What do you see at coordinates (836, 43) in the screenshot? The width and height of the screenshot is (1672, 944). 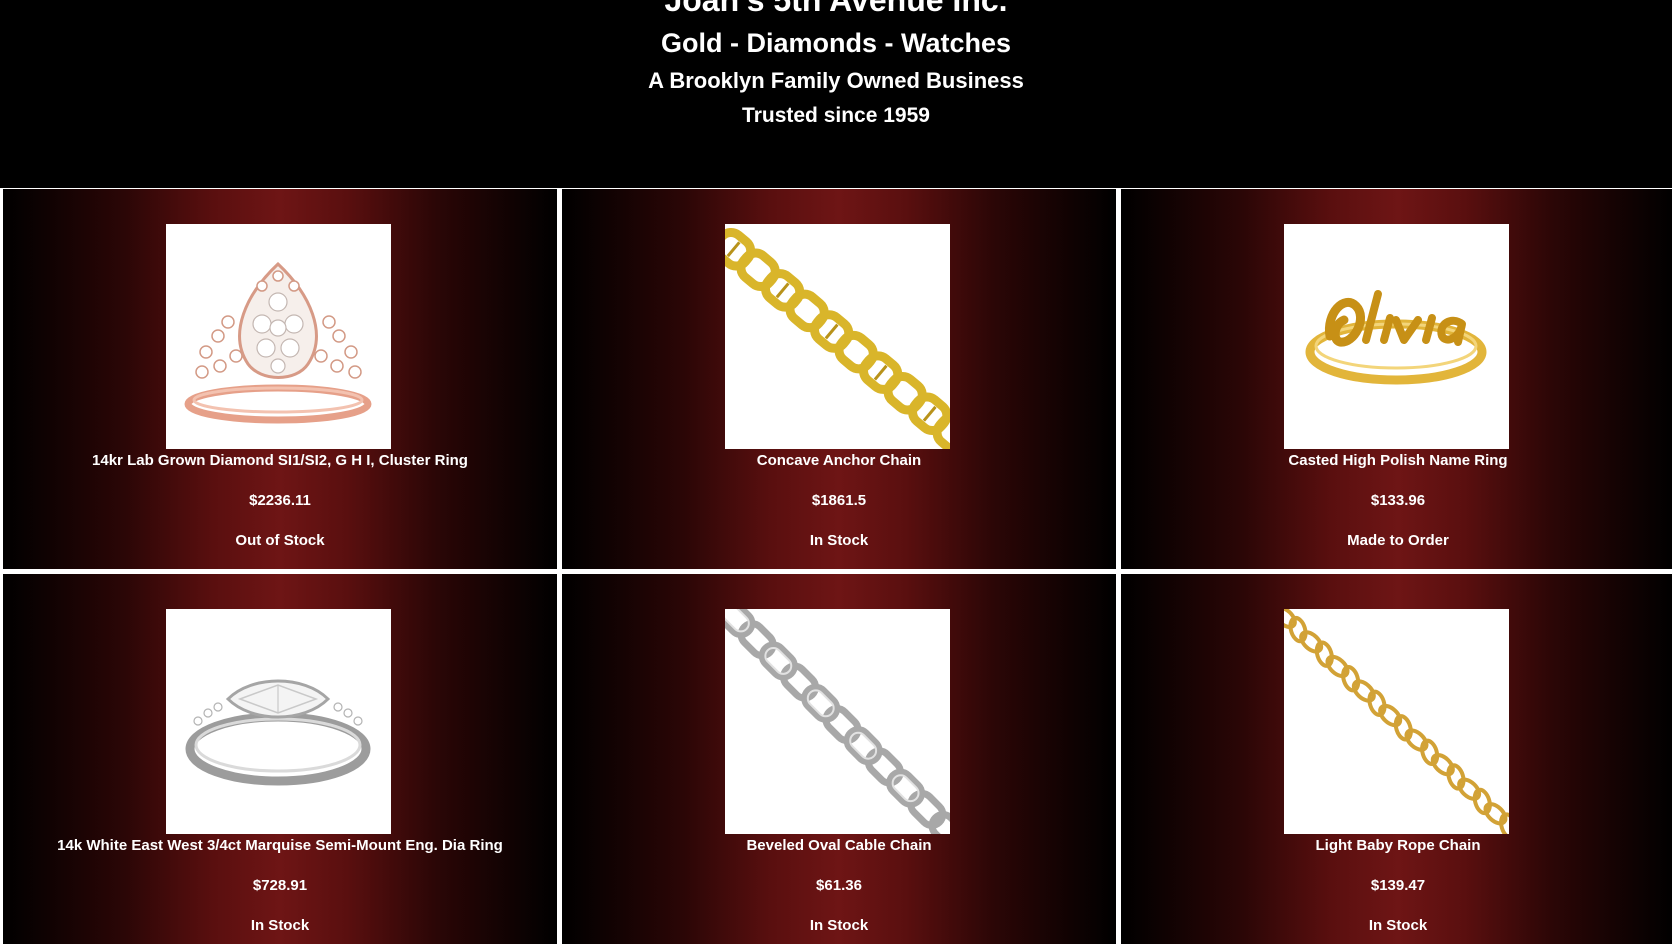 I see `store-tagline: Gold - Diamonds - Watches` at bounding box center [836, 43].